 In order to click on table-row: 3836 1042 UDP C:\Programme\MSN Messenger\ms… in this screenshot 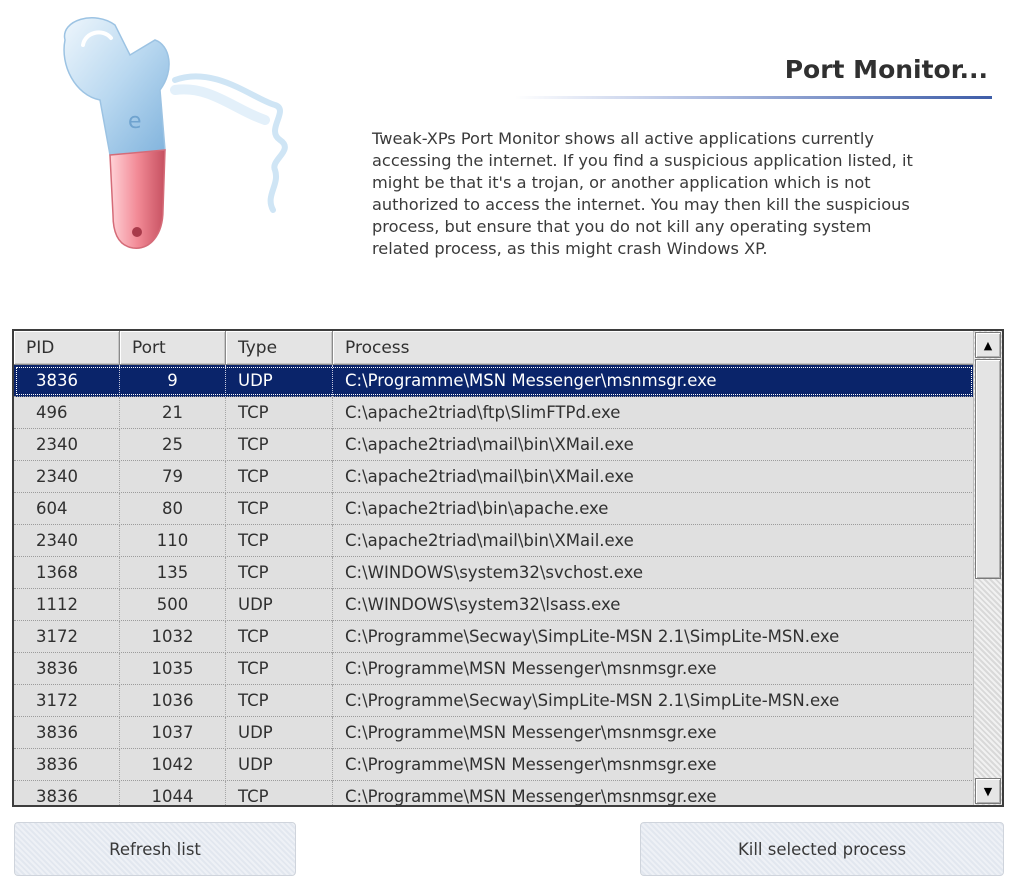, I will do `click(494, 765)`.